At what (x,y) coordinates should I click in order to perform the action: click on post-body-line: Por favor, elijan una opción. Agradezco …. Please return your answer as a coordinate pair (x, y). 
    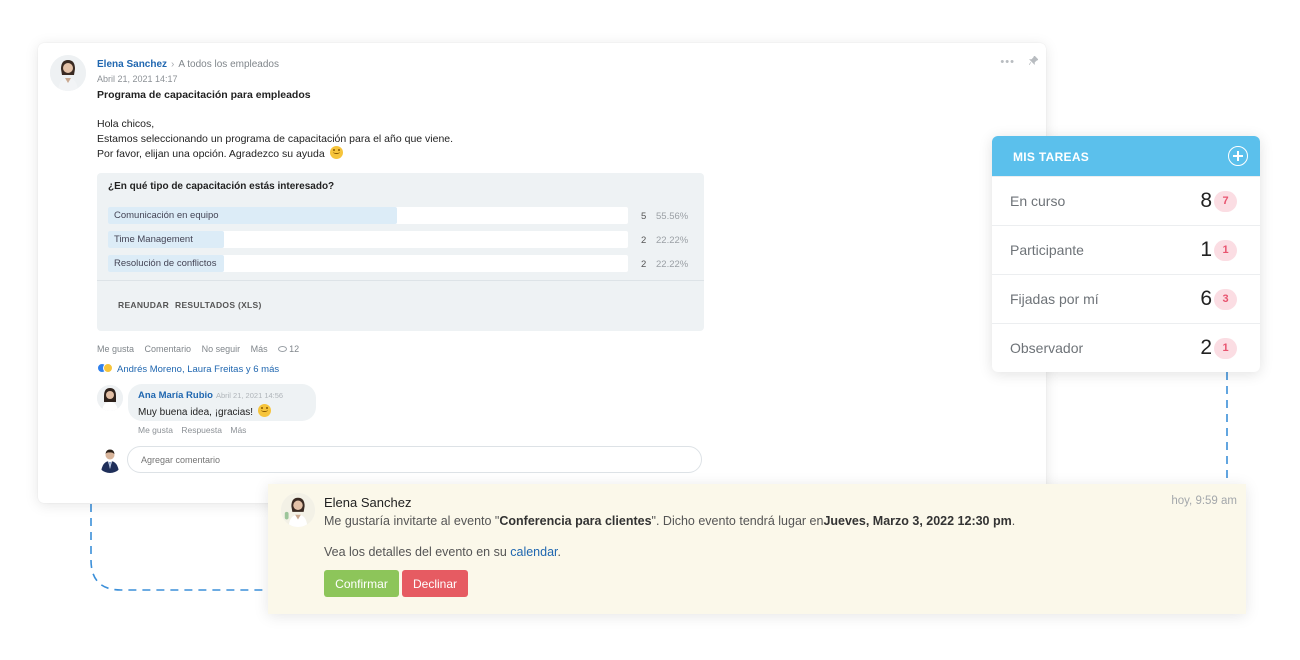
    Looking at the image, I should click on (275, 154).